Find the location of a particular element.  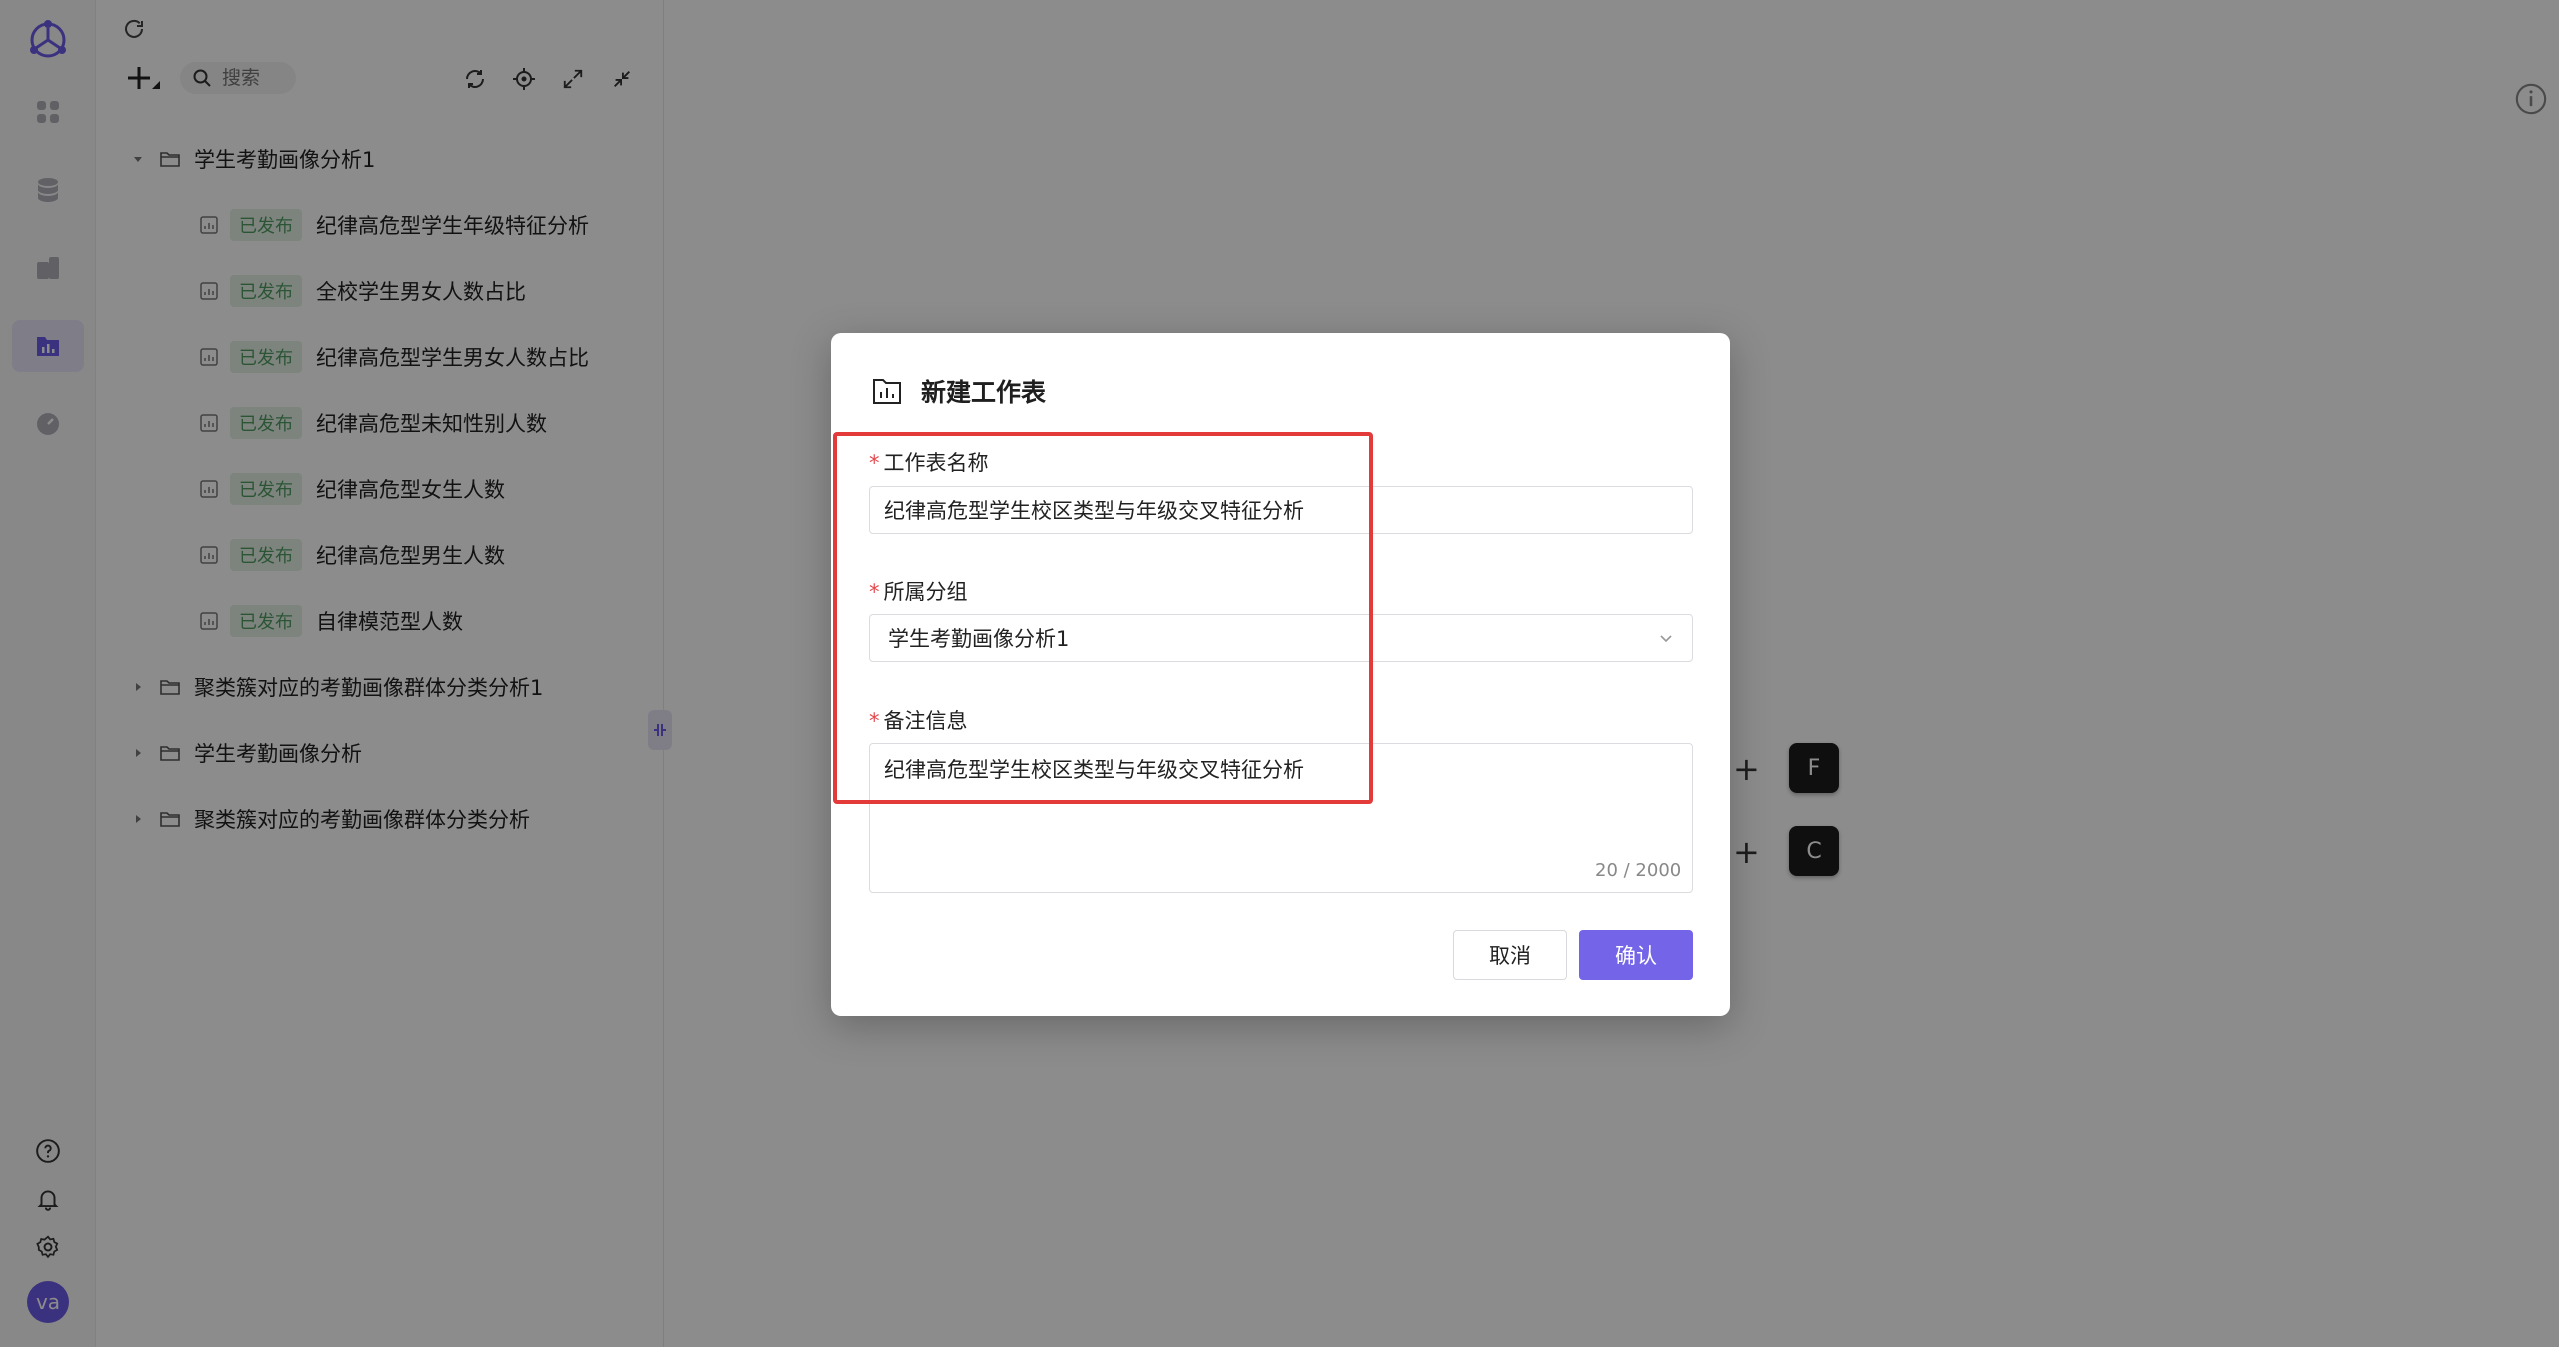

confirm-button: 确认 is located at coordinates (1636, 955).